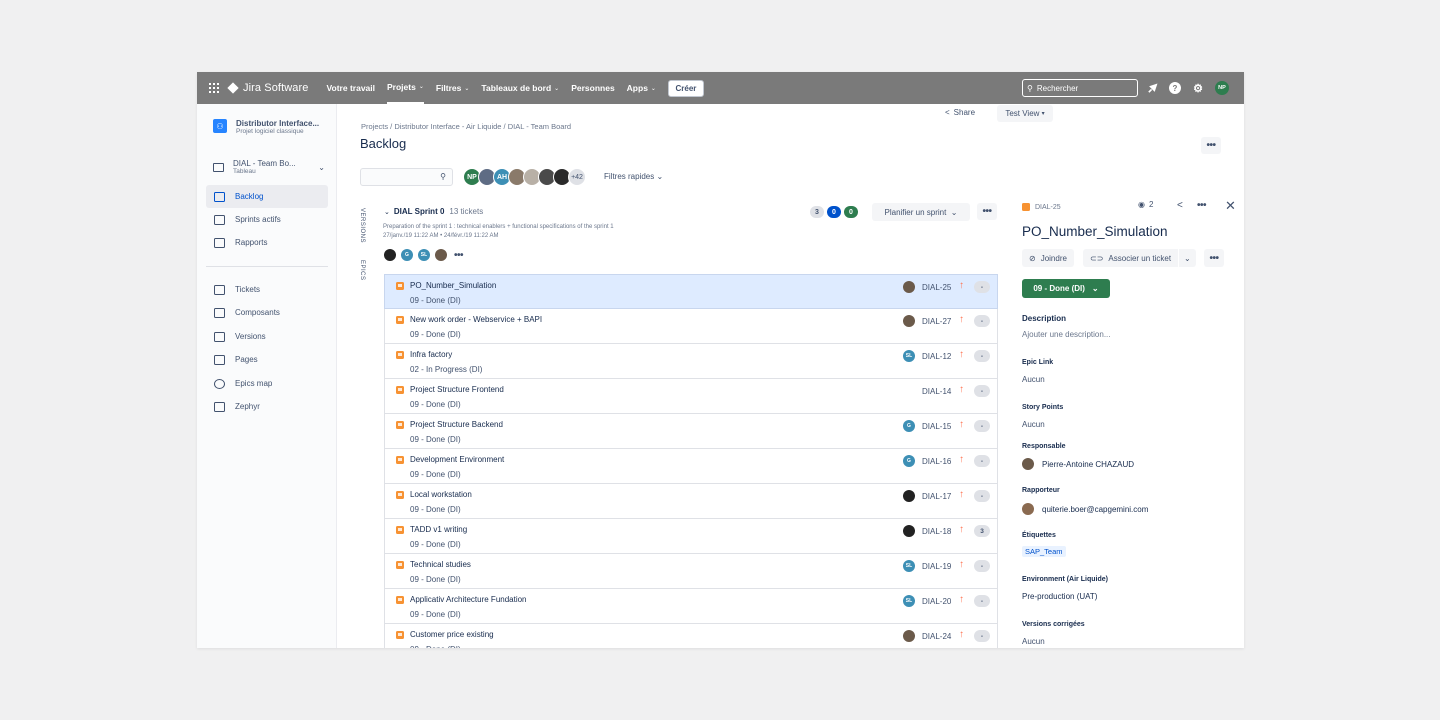  What do you see at coordinates (1187, 258) in the screenshot?
I see `link-issue-dropdown: ⌄` at bounding box center [1187, 258].